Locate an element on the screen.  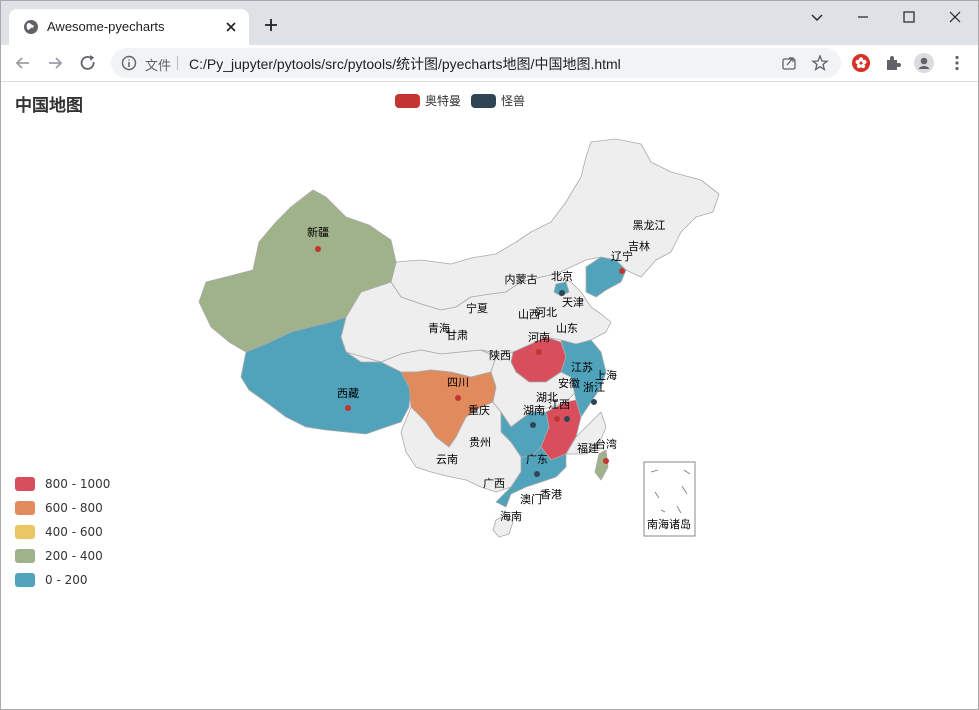
range-label: 400 - 600 is located at coordinates (74, 532).